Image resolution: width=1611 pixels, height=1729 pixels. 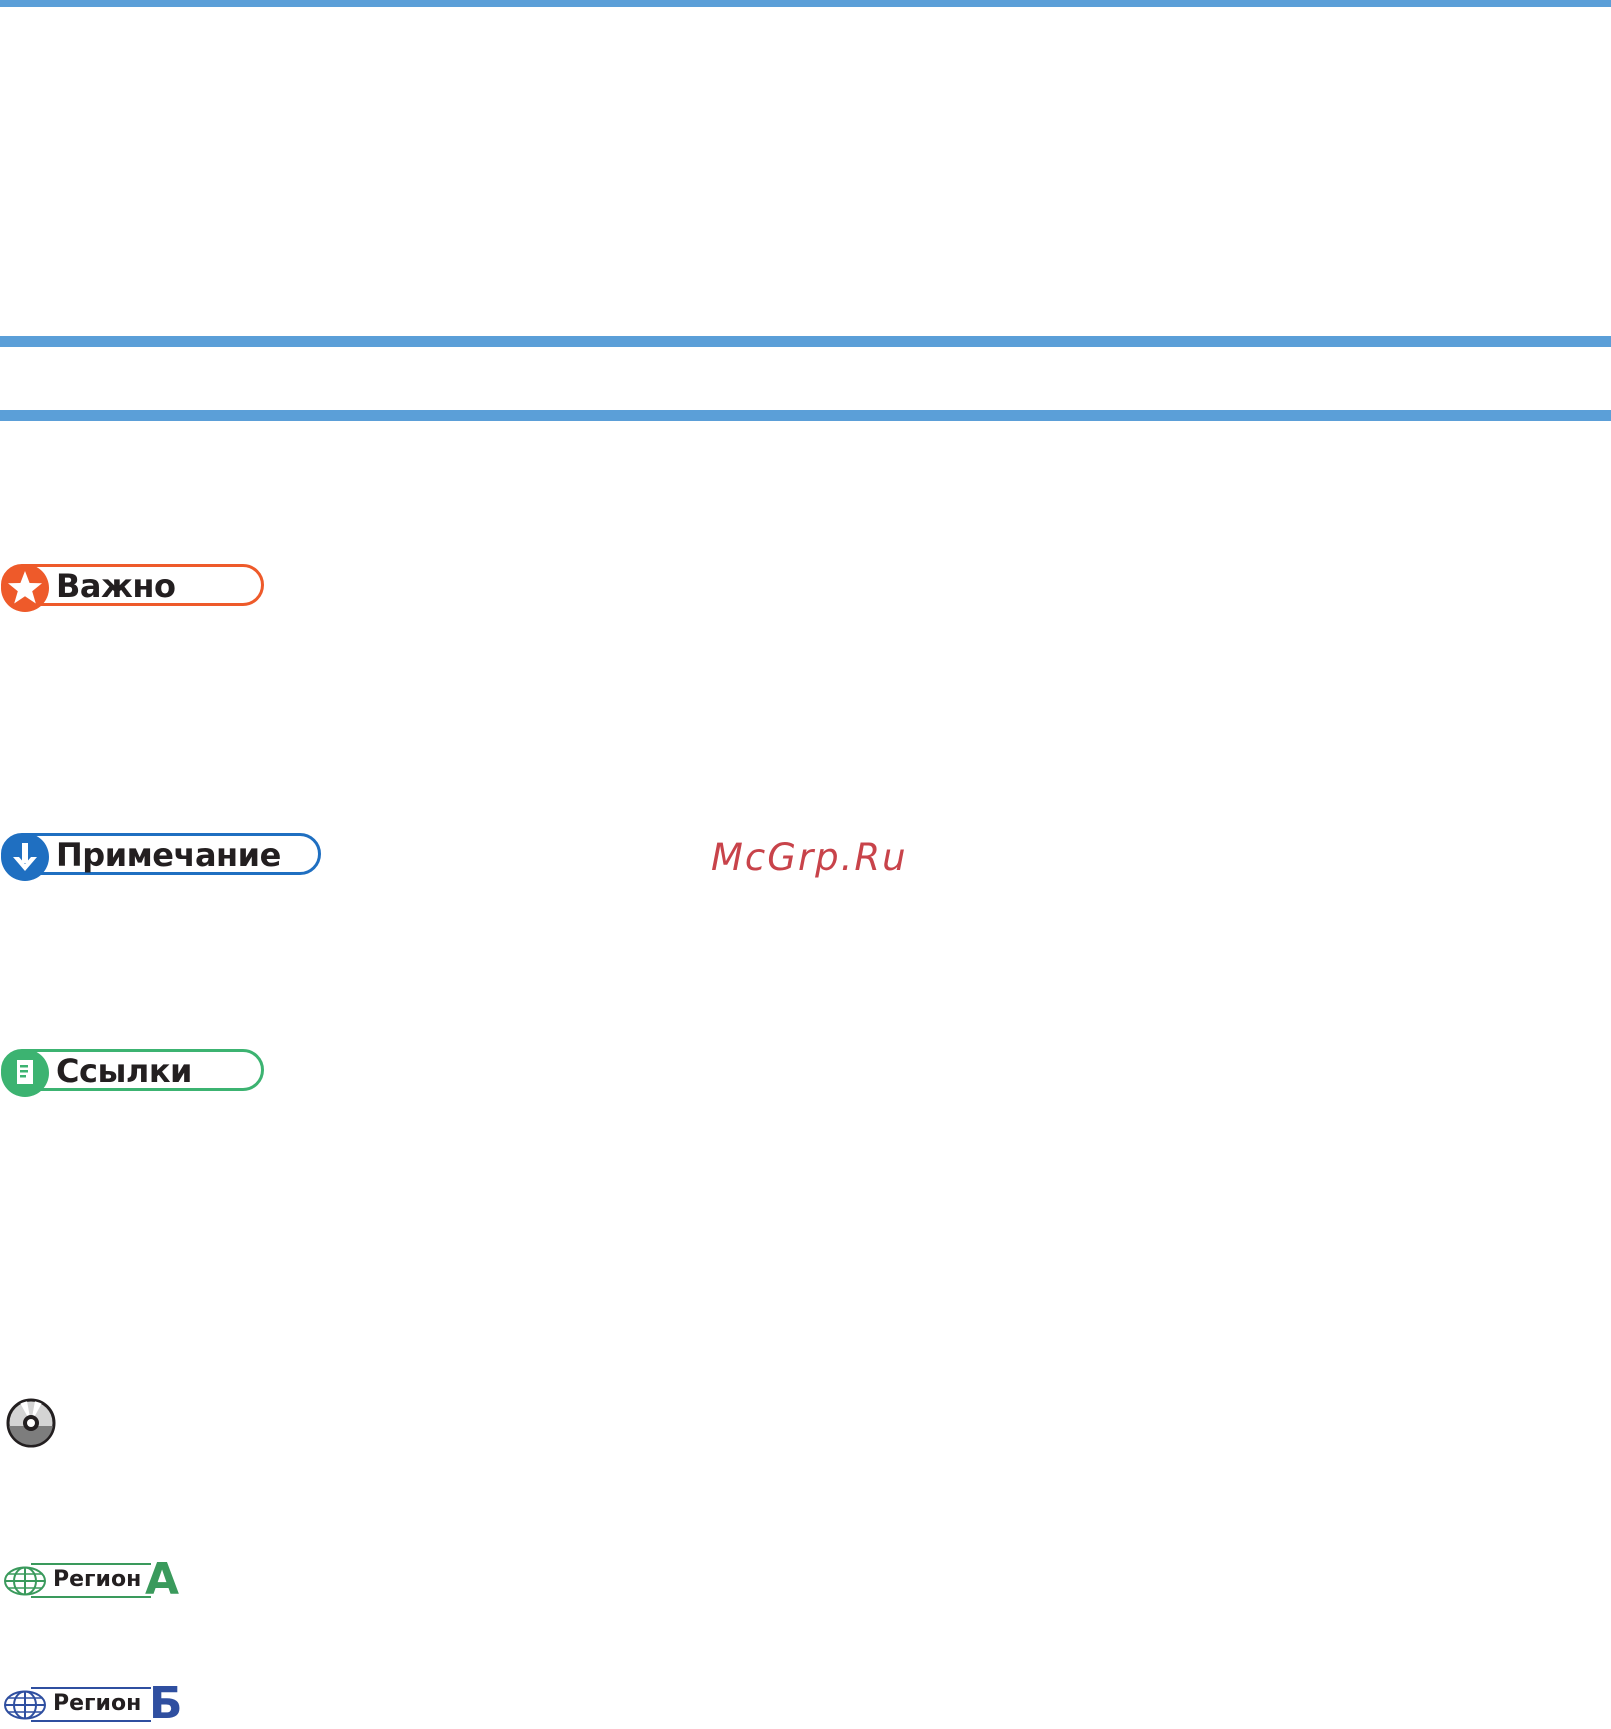 What do you see at coordinates (162, 1579) in the screenshot?
I see `region-a-letter: A` at bounding box center [162, 1579].